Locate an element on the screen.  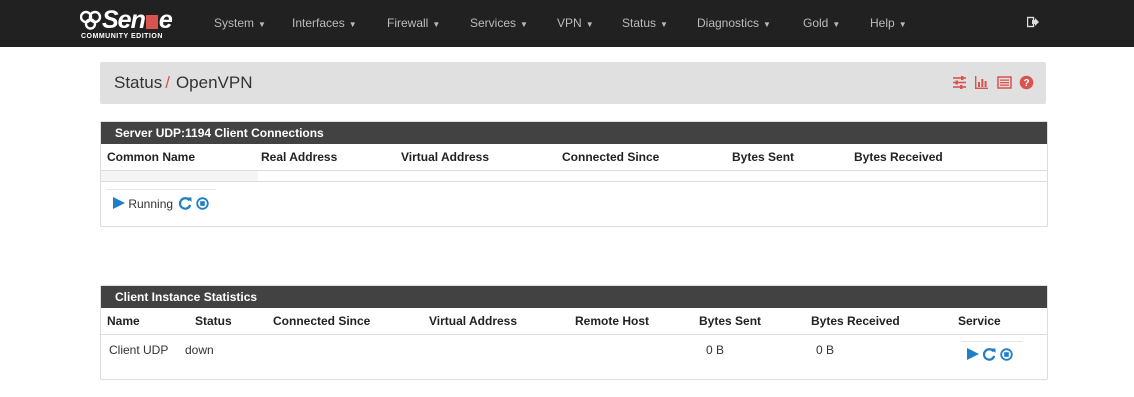
server-empty-row is located at coordinates (574, 176).